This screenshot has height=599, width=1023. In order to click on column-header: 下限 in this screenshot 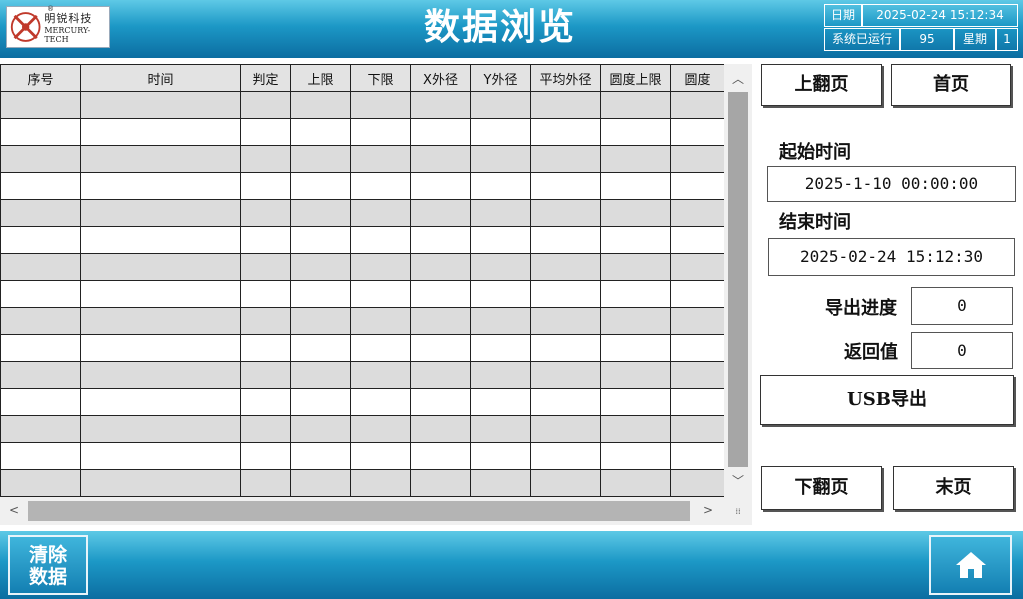, I will do `click(380, 78)`.